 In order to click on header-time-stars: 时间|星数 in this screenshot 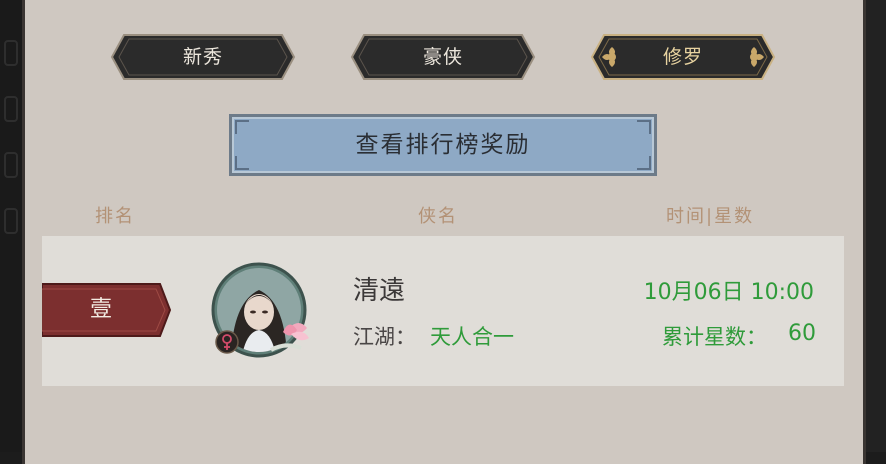, I will do `click(710, 216)`.